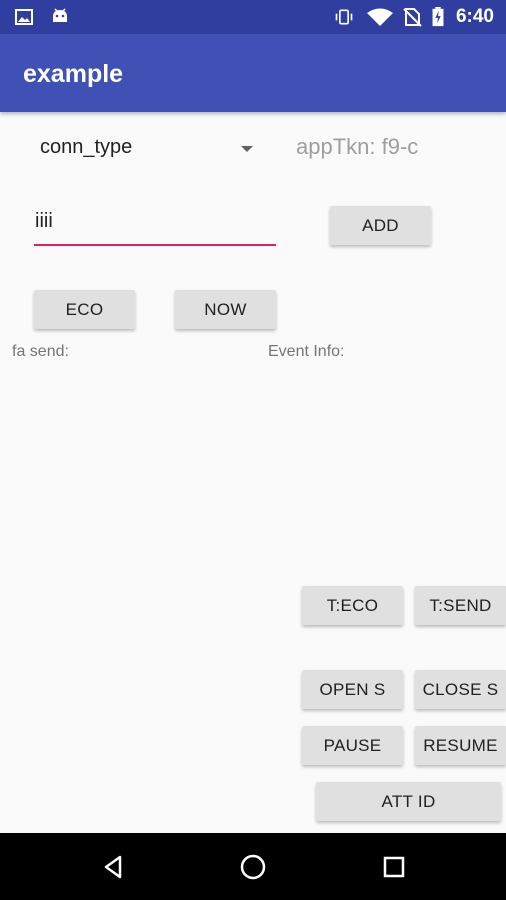  I want to click on recents-icon, so click(394, 867).